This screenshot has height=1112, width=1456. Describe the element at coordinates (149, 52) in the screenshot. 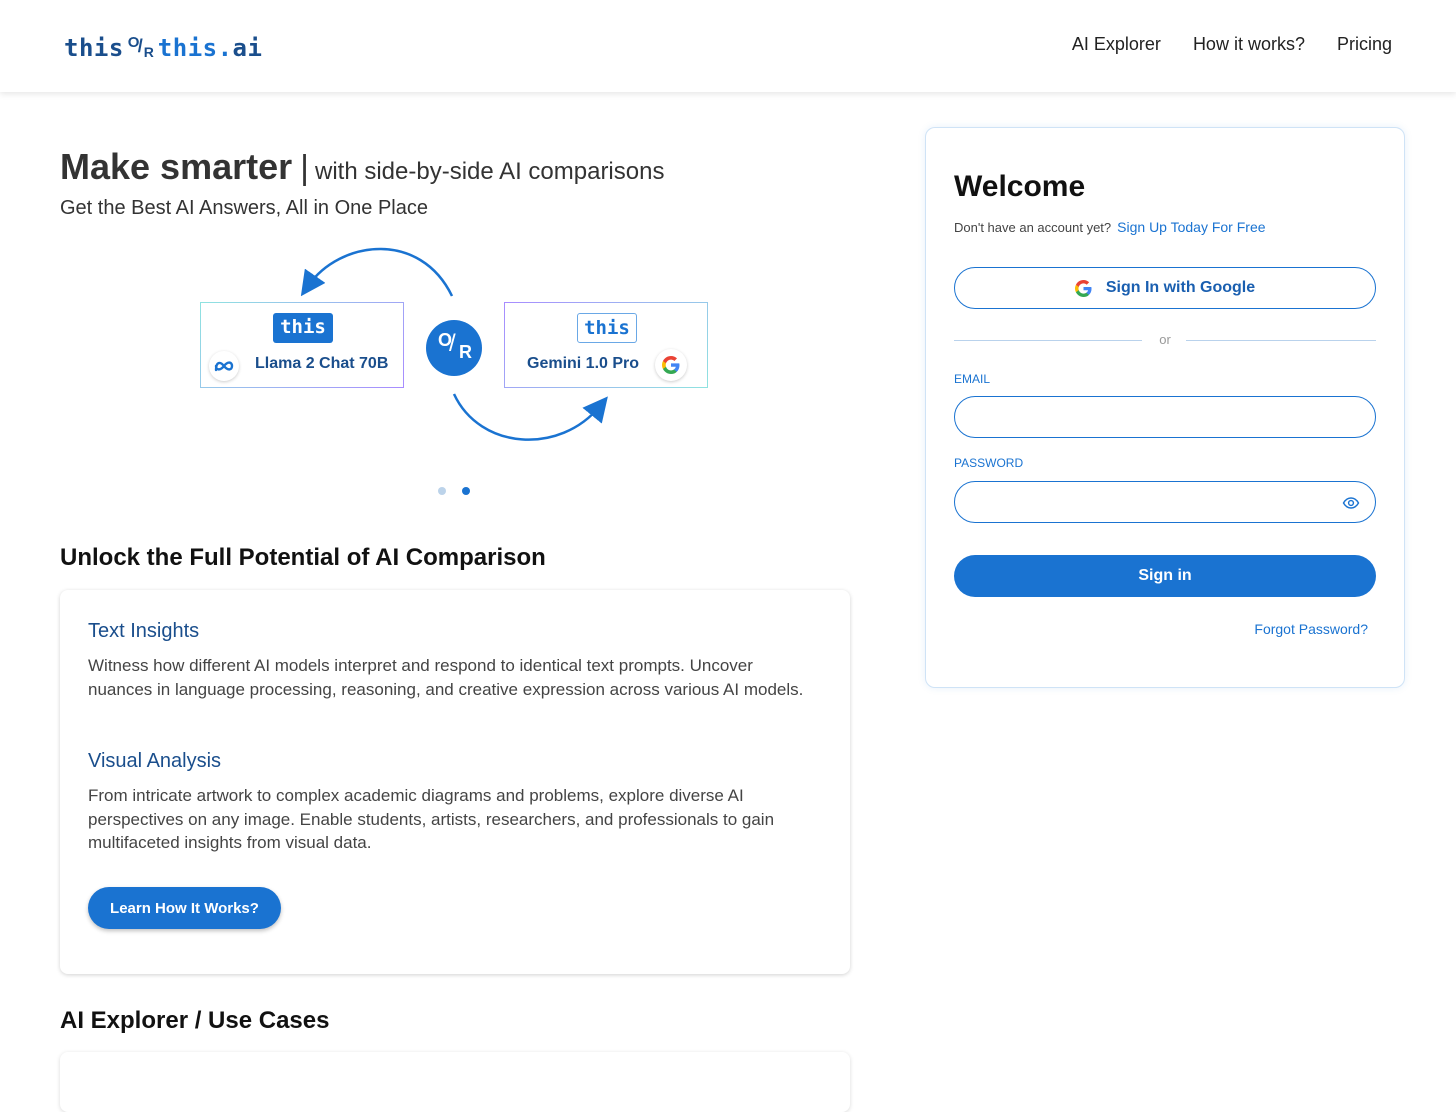

I see `logo-or-r: R` at that location.